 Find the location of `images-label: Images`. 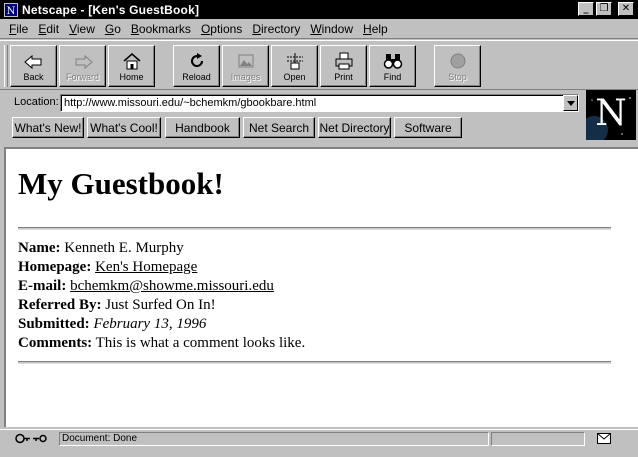

images-label: Images is located at coordinates (245, 77).